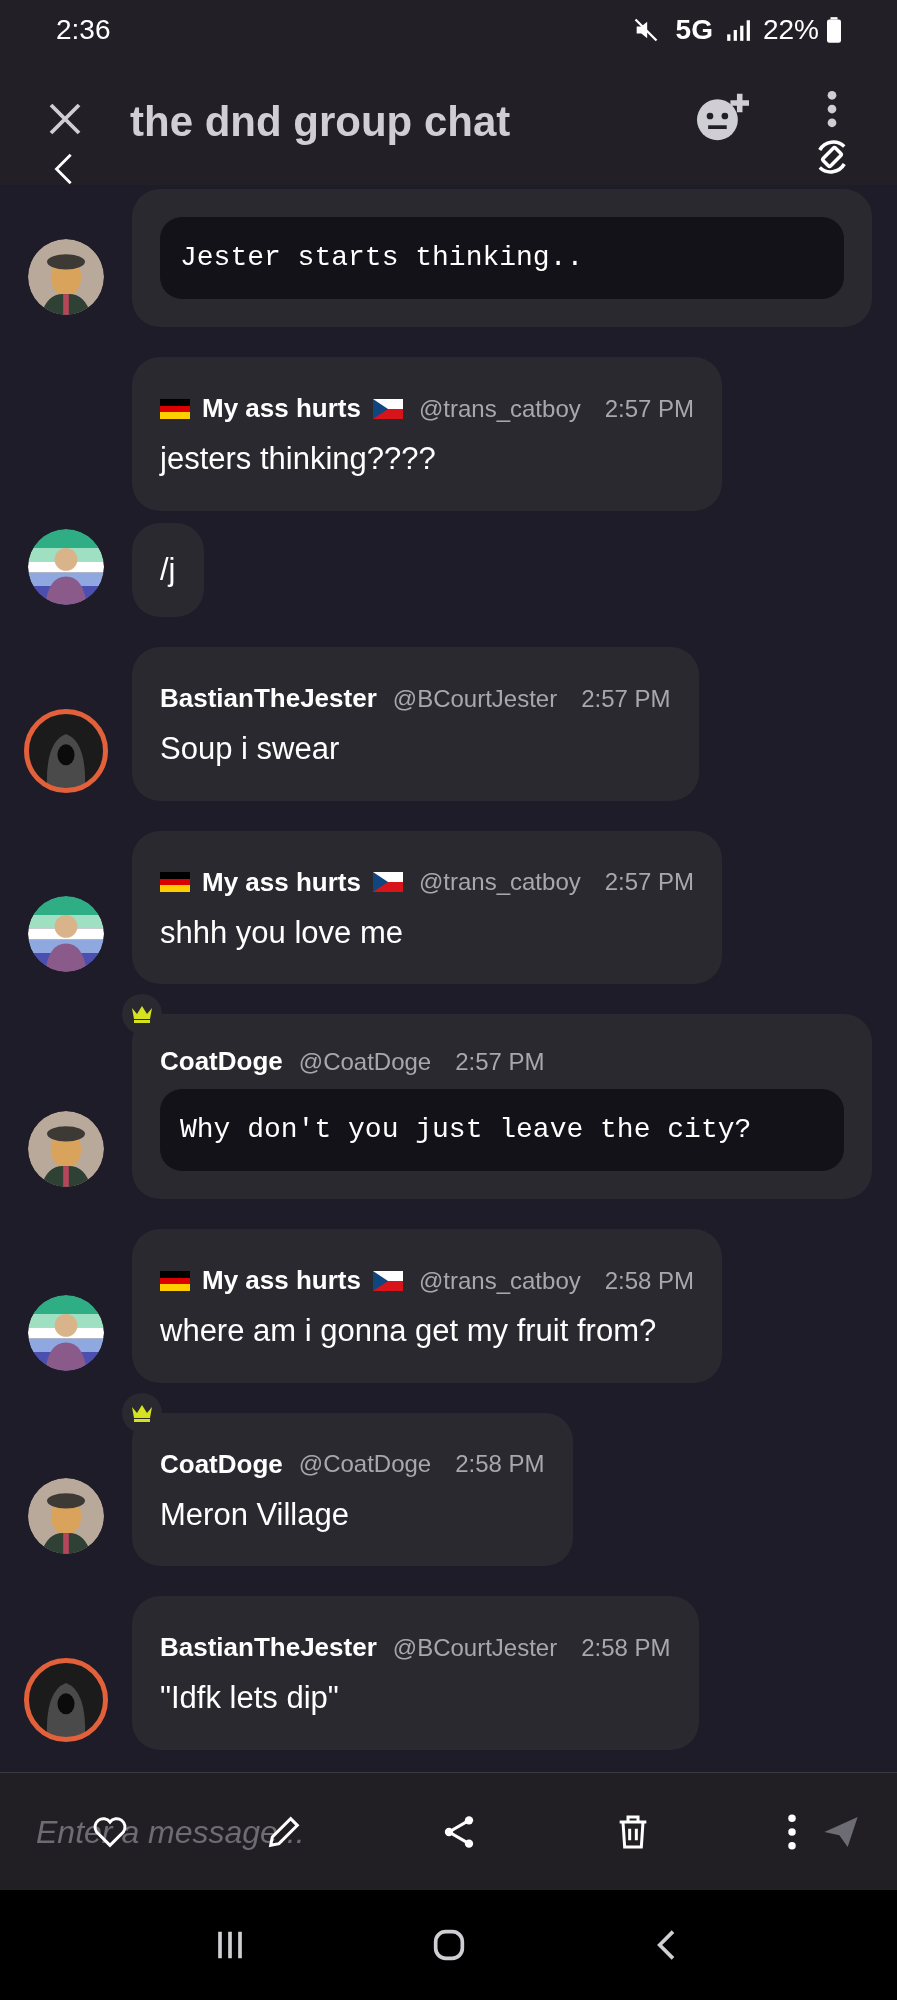 Image resolution: width=897 pixels, height=2000 pixels. Describe the element at coordinates (250, 749) in the screenshot. I see `message-text: Soup i swear` at that location.